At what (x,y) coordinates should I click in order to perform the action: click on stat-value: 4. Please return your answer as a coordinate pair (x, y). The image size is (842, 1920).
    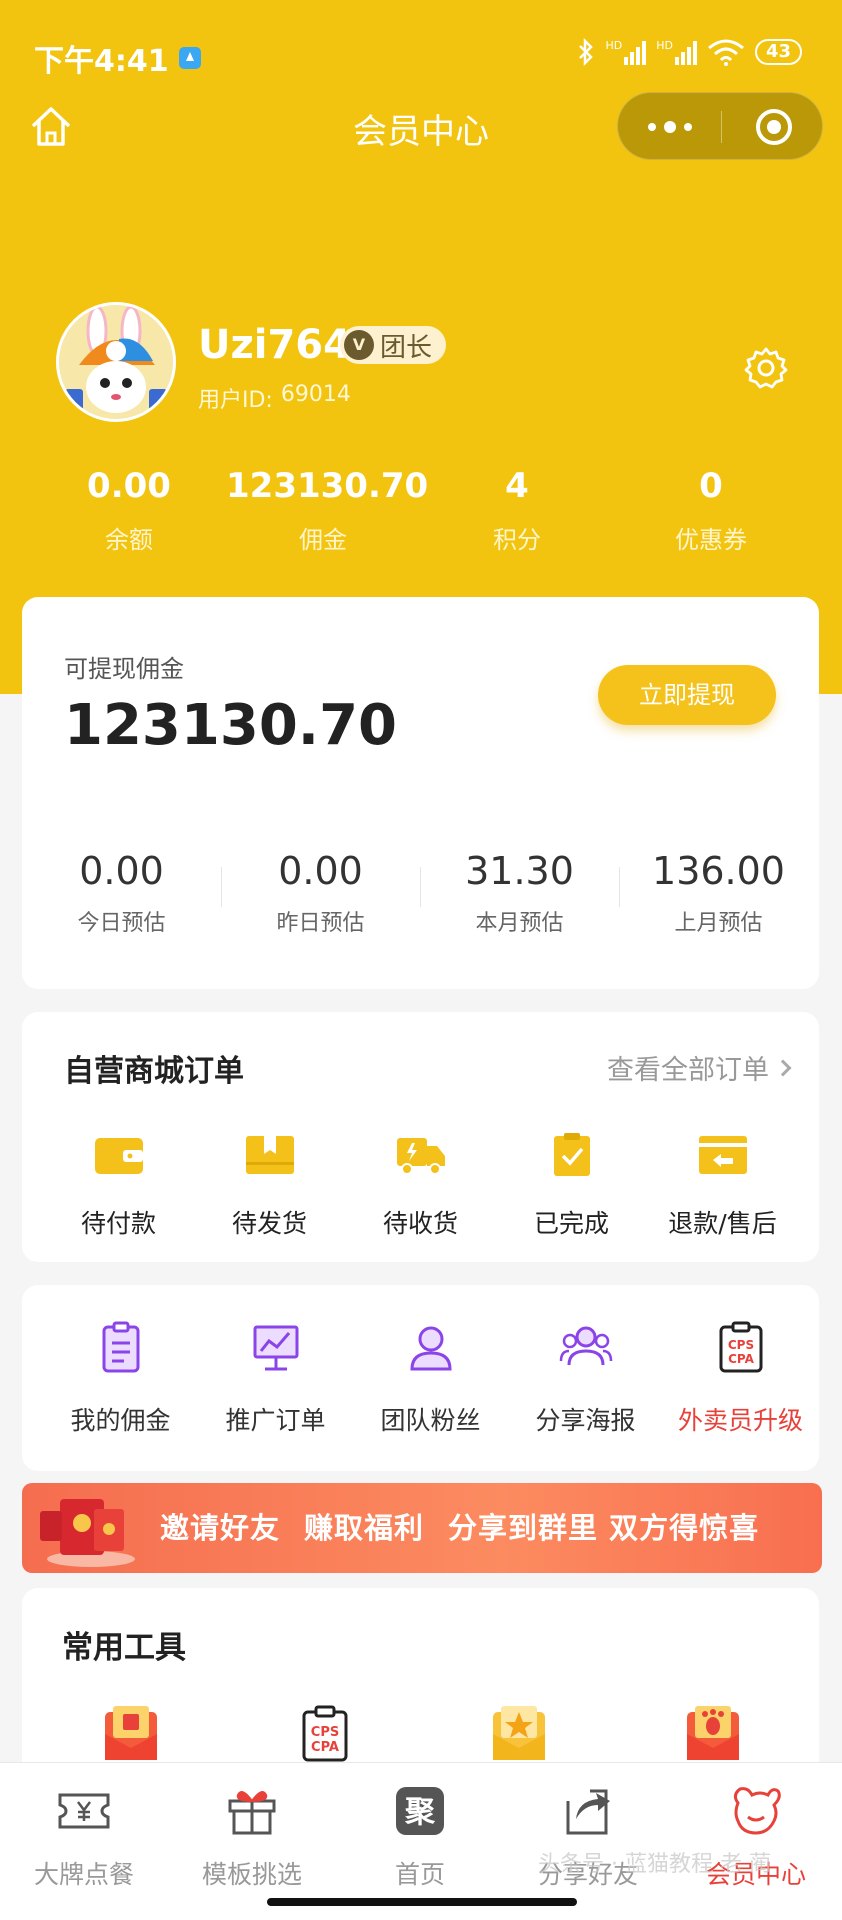
    Looking at the image, I should click on (517, 486).